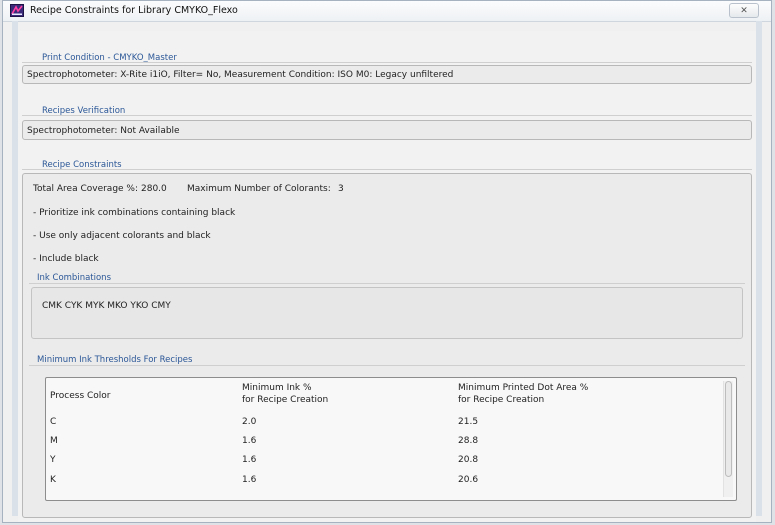 The image size is (775, 525). What do you see at coordinates (387, 313) in the screenshot?
I see `ink-combinations-box: CMK CYK MYK MKO YKO CMY` at bounding box center [387, 313].